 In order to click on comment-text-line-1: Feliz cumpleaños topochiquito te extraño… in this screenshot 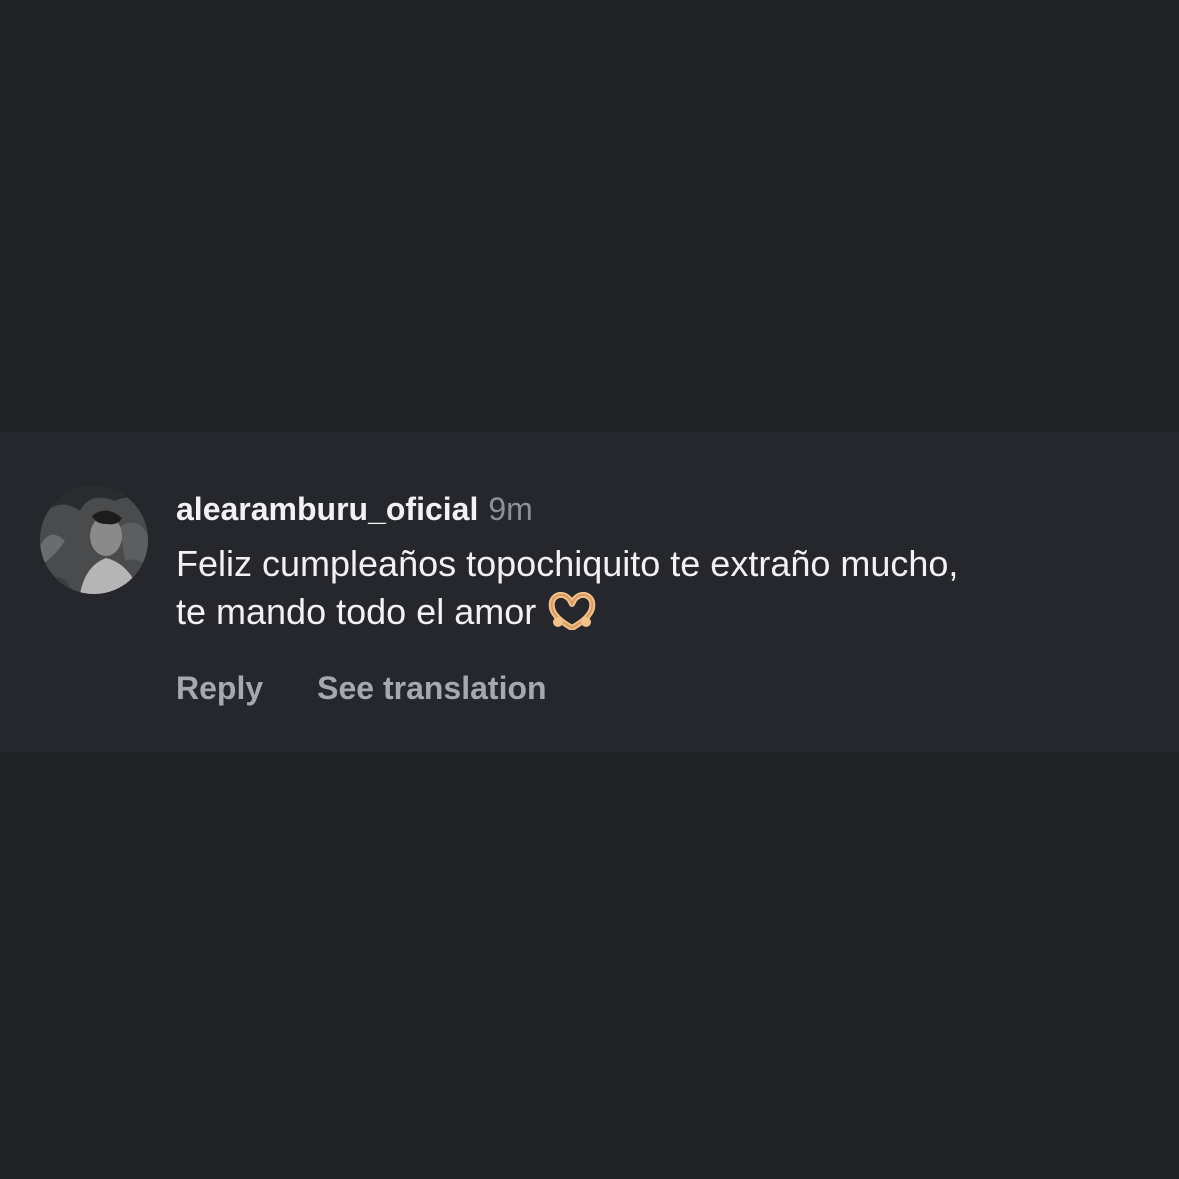, I will do `click(567, 563)`.